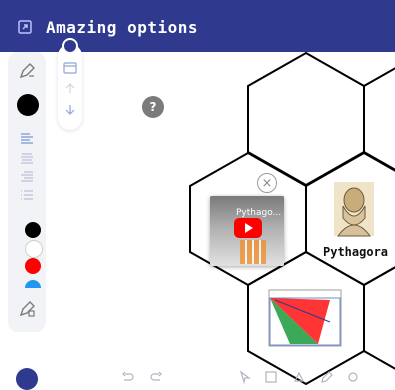  I want to click on close-video-button: ×, so click(267, 183).